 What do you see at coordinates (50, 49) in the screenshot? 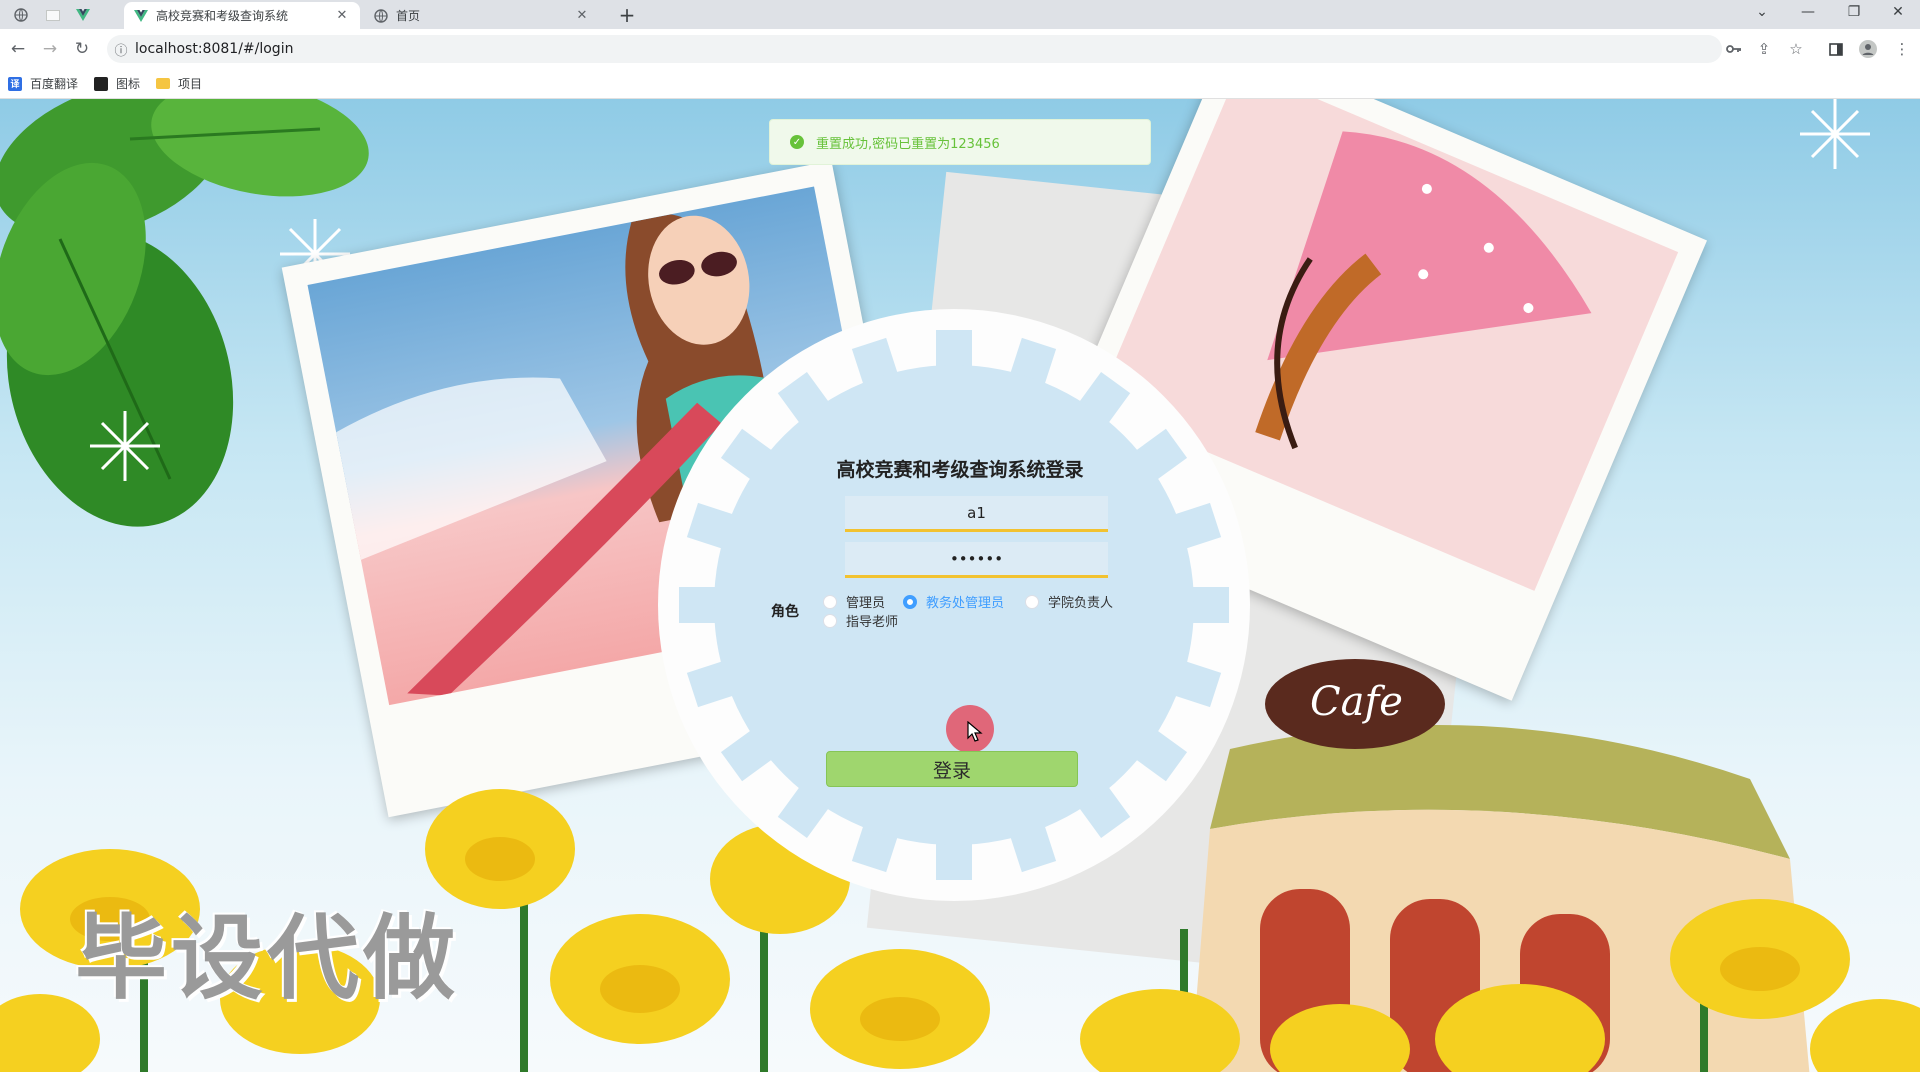
I see `forward-arrow-icon: →` at bounding box center [50, 49].